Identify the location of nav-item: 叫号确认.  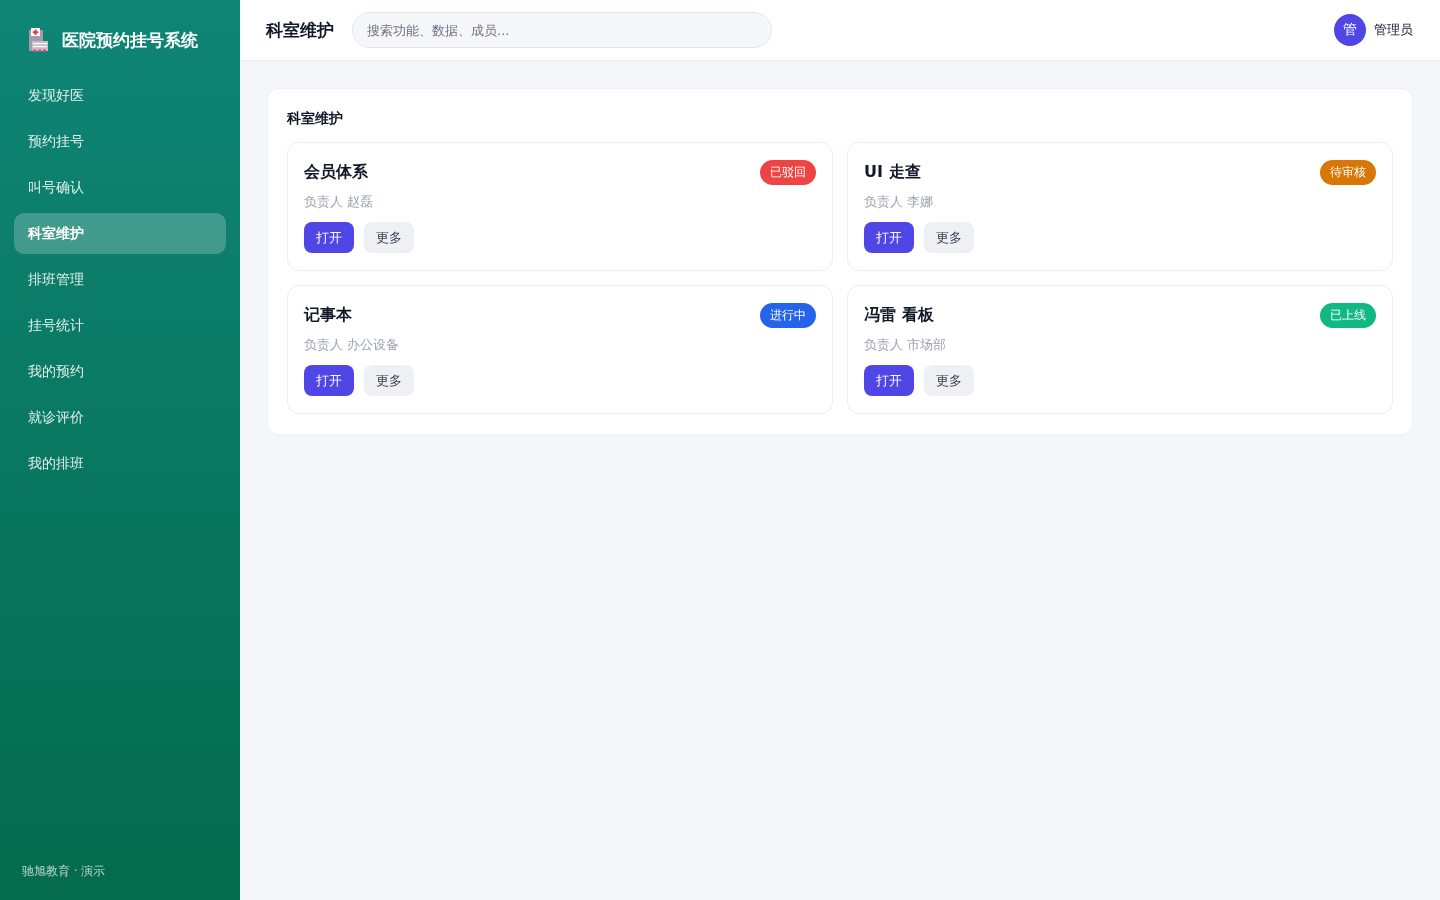
(120, 187).